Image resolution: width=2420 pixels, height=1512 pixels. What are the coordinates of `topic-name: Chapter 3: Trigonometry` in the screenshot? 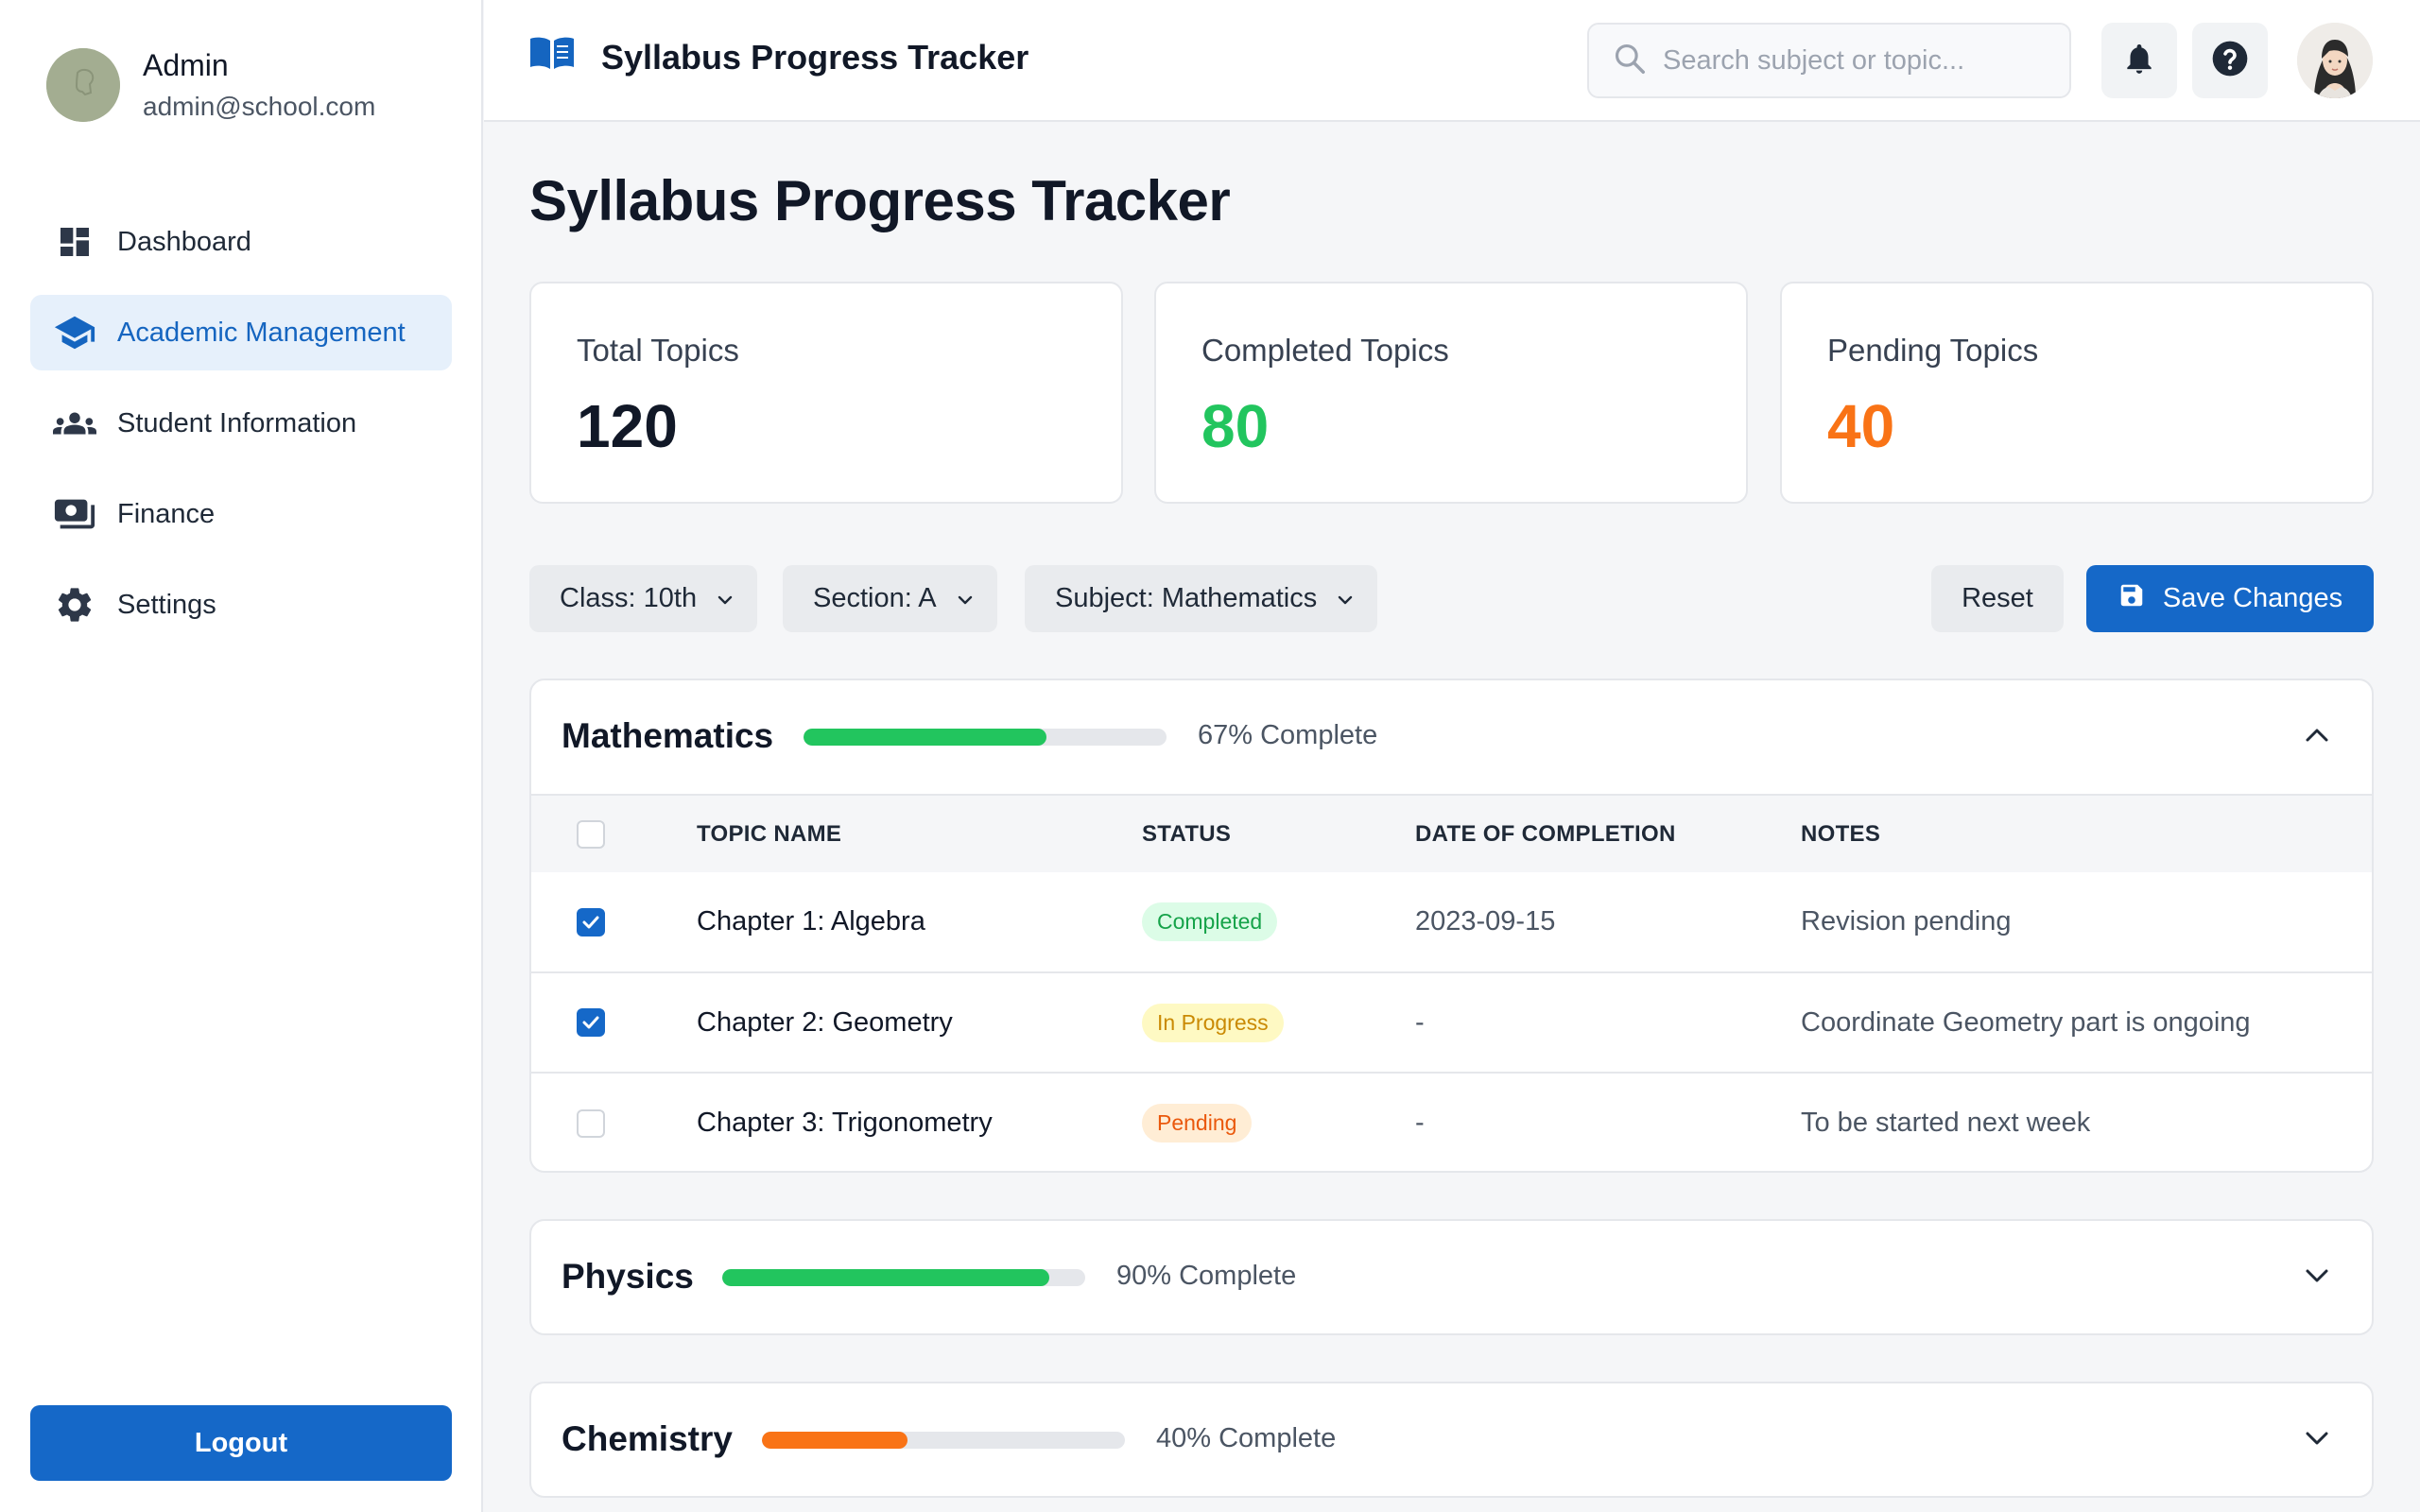 It's located at (845, 1123).